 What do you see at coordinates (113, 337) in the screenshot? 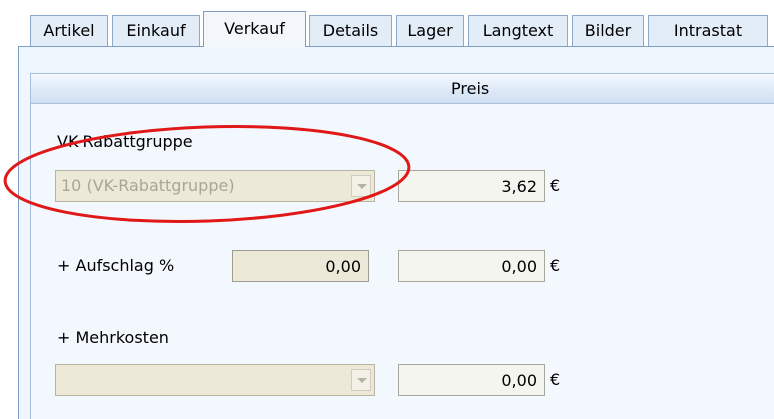
I see `mehrkosten-label: + Mehrkosten` at bounding box center [113, 337].